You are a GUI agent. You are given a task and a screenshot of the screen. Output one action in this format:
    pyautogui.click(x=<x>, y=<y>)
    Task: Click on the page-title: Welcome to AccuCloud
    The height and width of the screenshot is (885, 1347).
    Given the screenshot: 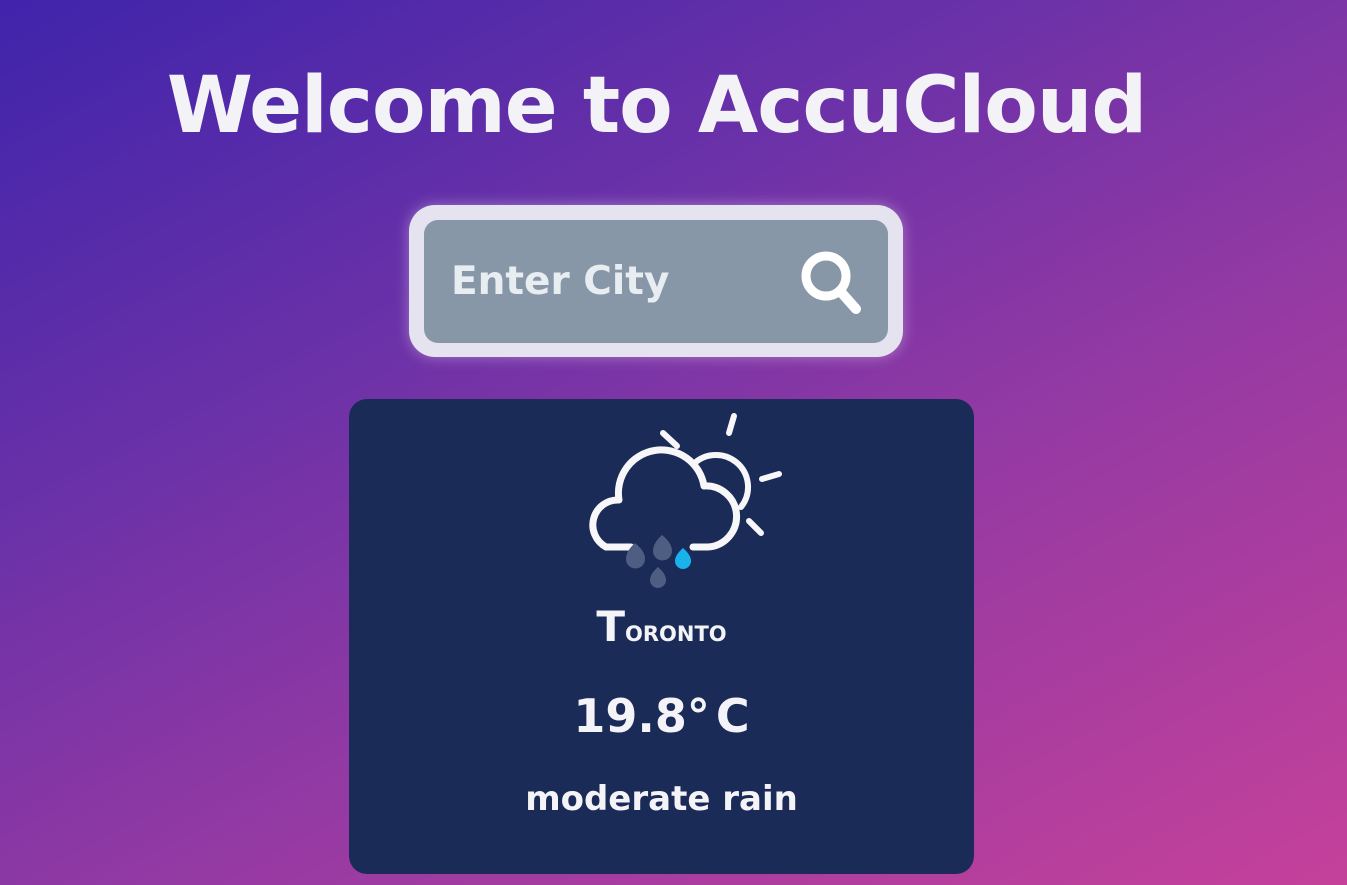 What is the action you would take?
    pyautogui.click(x=656, y=106)
    